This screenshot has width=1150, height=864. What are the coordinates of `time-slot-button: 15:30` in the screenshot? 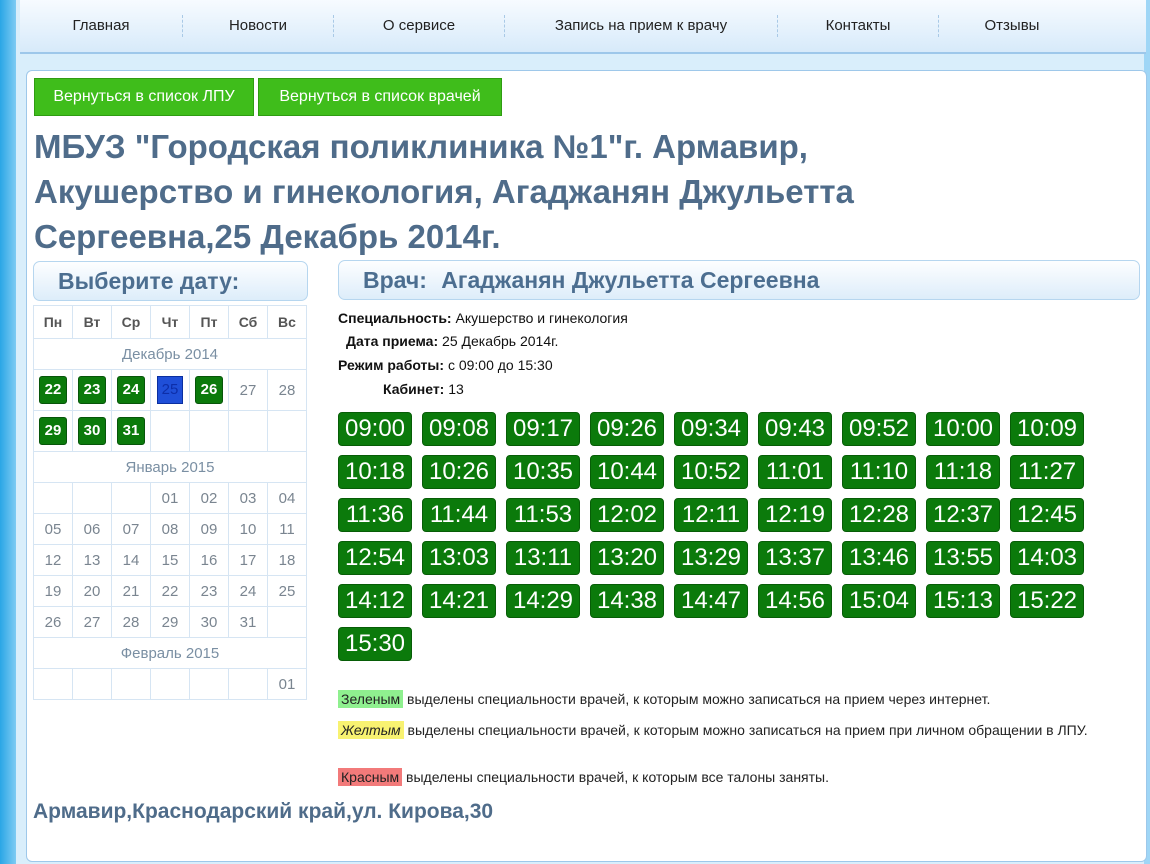 It's located at (375, 644).